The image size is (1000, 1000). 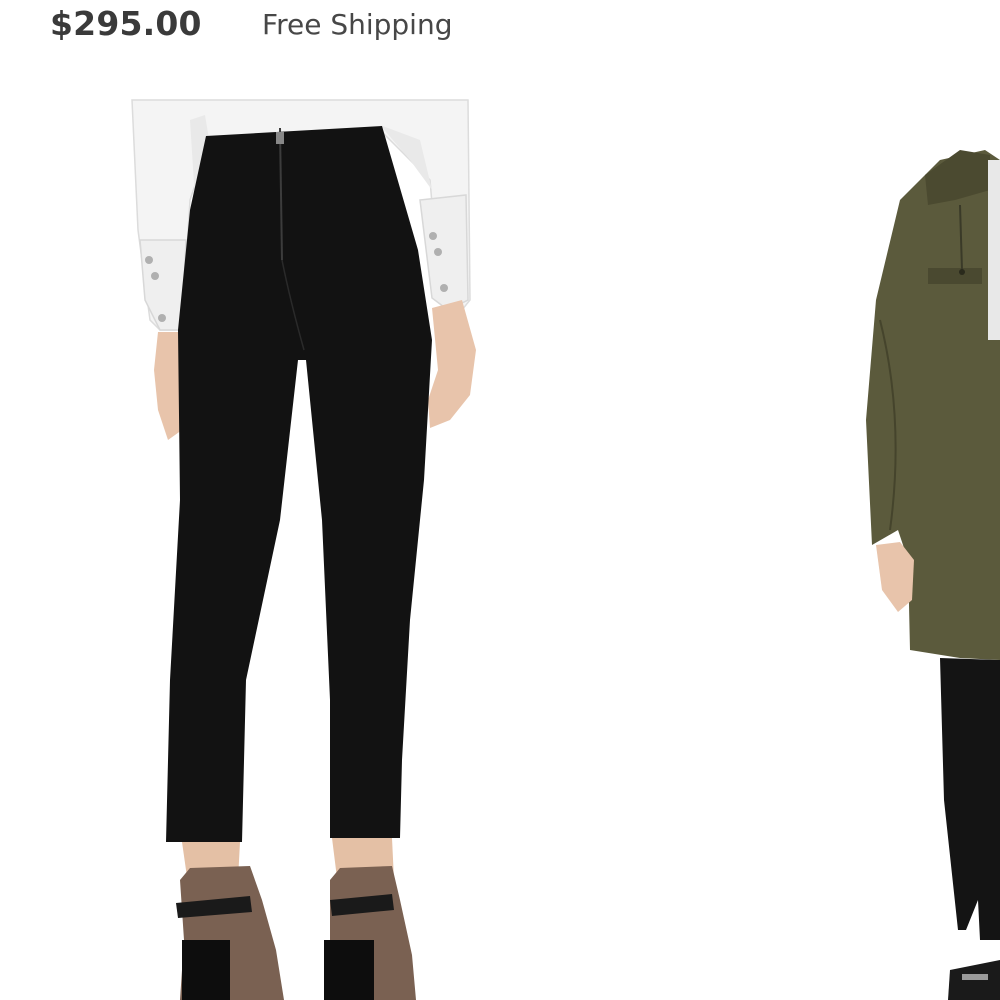 I want to click on shipping-label: Free Shipping, so click(x=357, y=24).